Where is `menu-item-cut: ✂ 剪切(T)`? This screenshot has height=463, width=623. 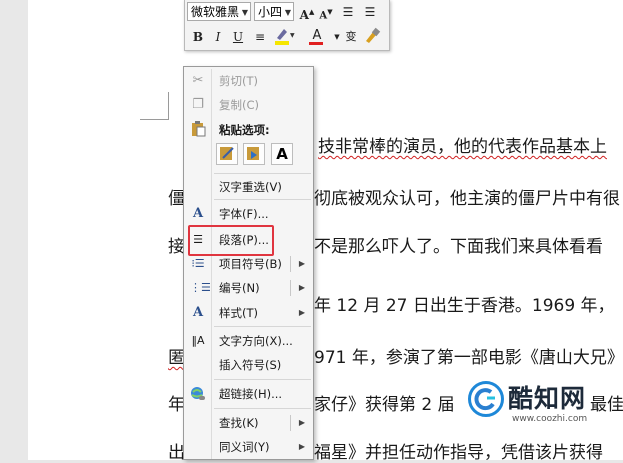
menu-item-cut: ✂ 剪切(T) is located at coordinates (248, 81).